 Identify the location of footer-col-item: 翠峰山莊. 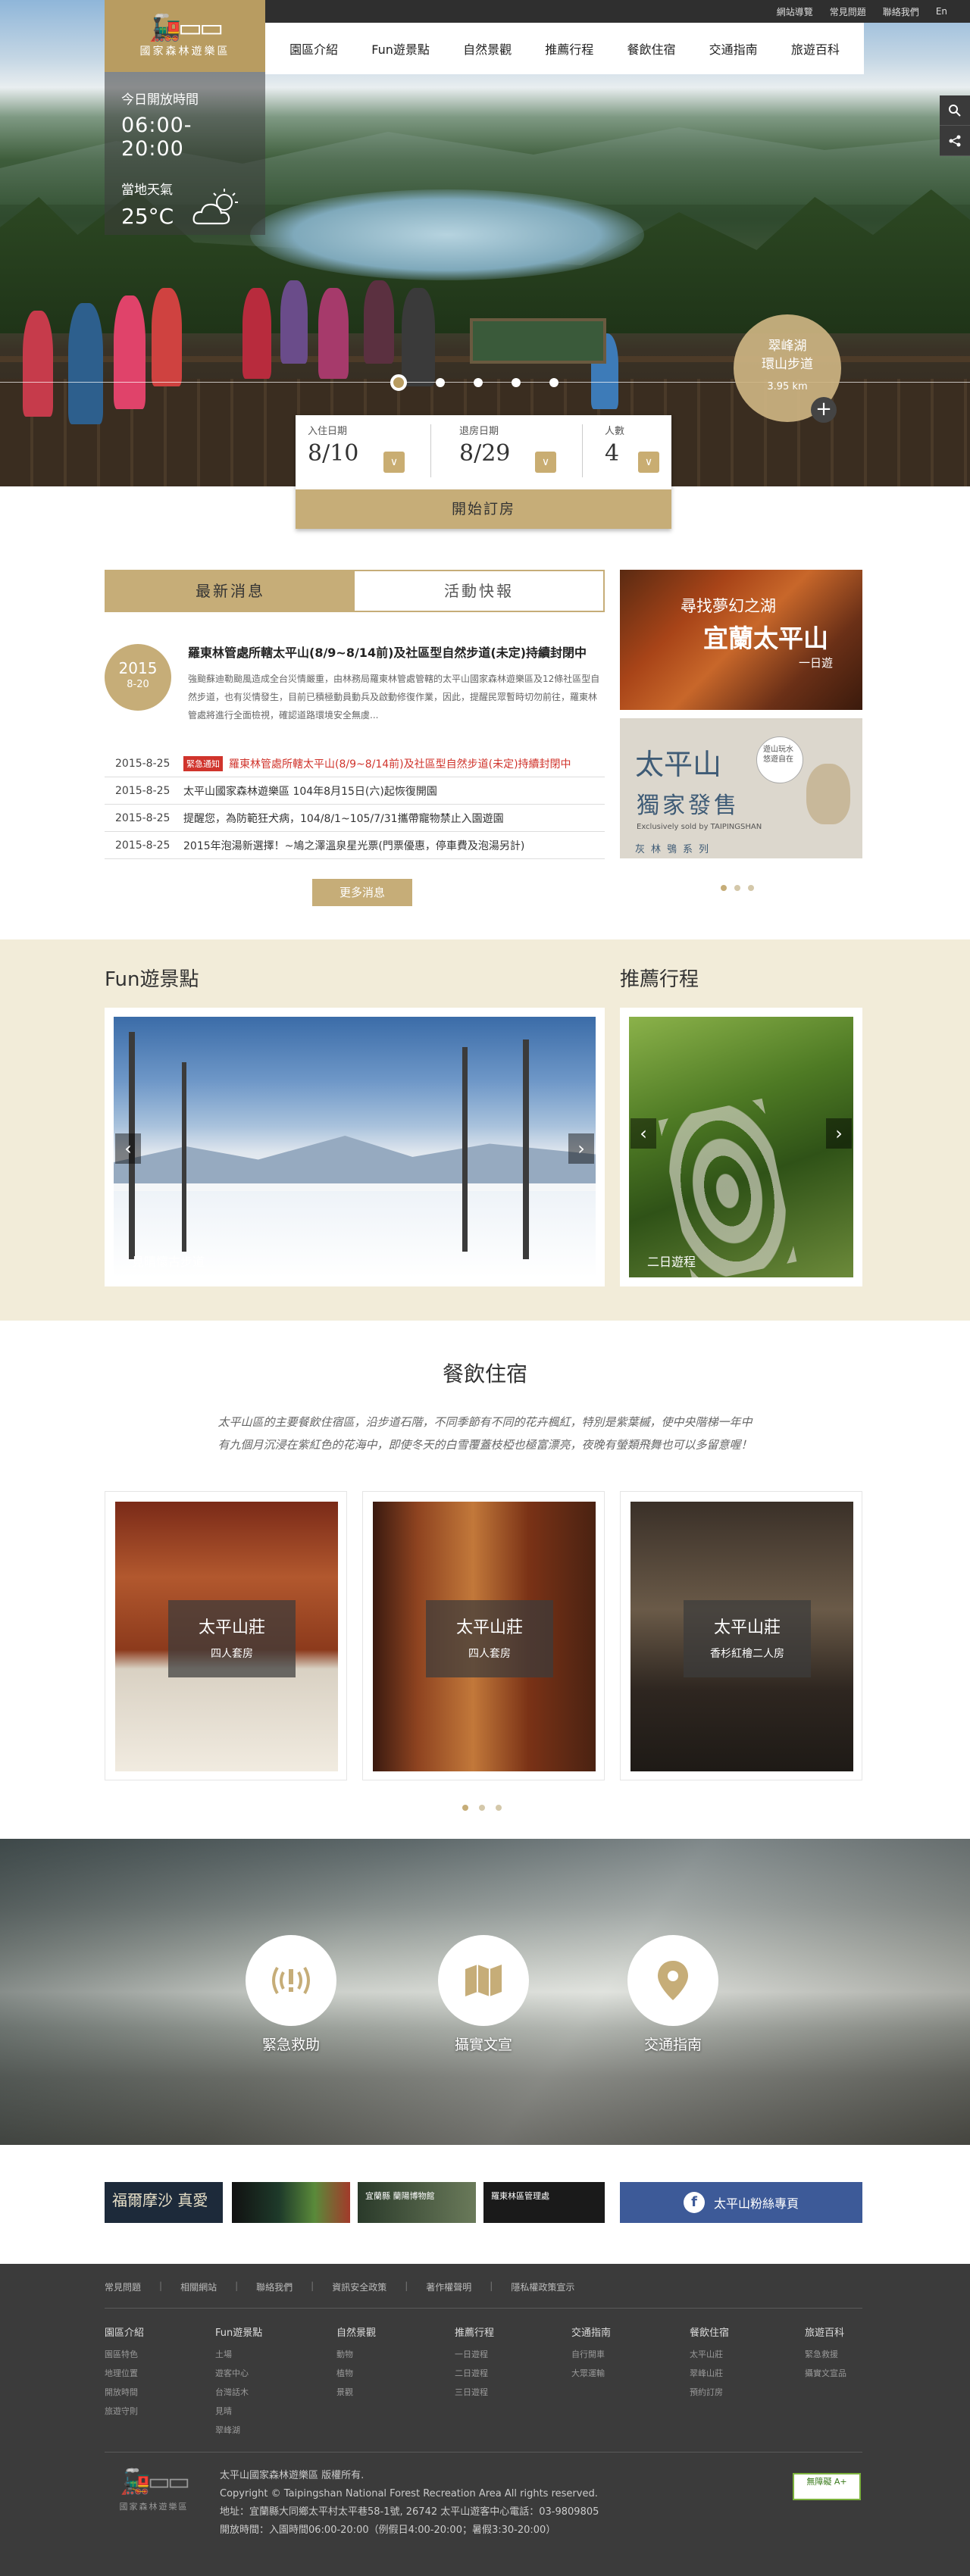
(709, 2374).